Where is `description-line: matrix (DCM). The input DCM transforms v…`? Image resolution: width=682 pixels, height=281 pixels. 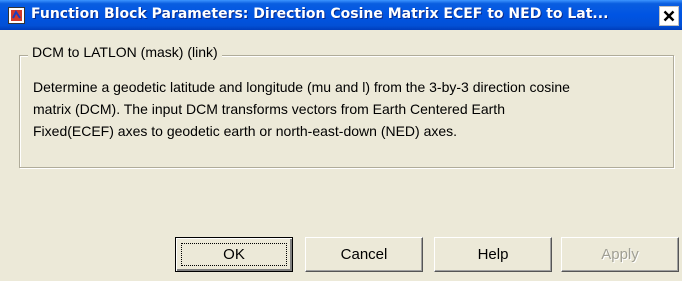
description-line: matrix (DCM). The input DCM transforms v… is located at coordinates (269, 109).